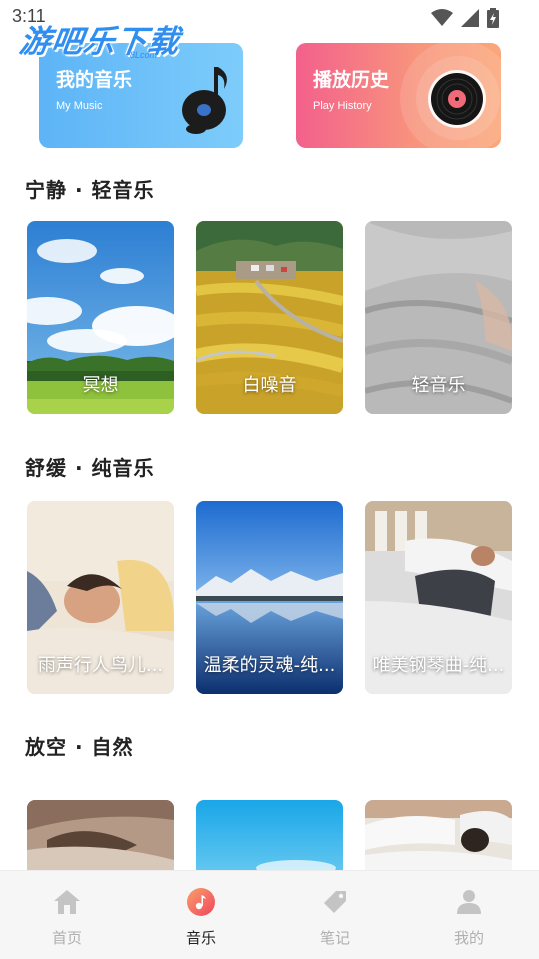  What do you see at coordinates (438, 317) in the screenshot?
I see `tile-light-music: 轻音乐` at bounding box center [438, 317].